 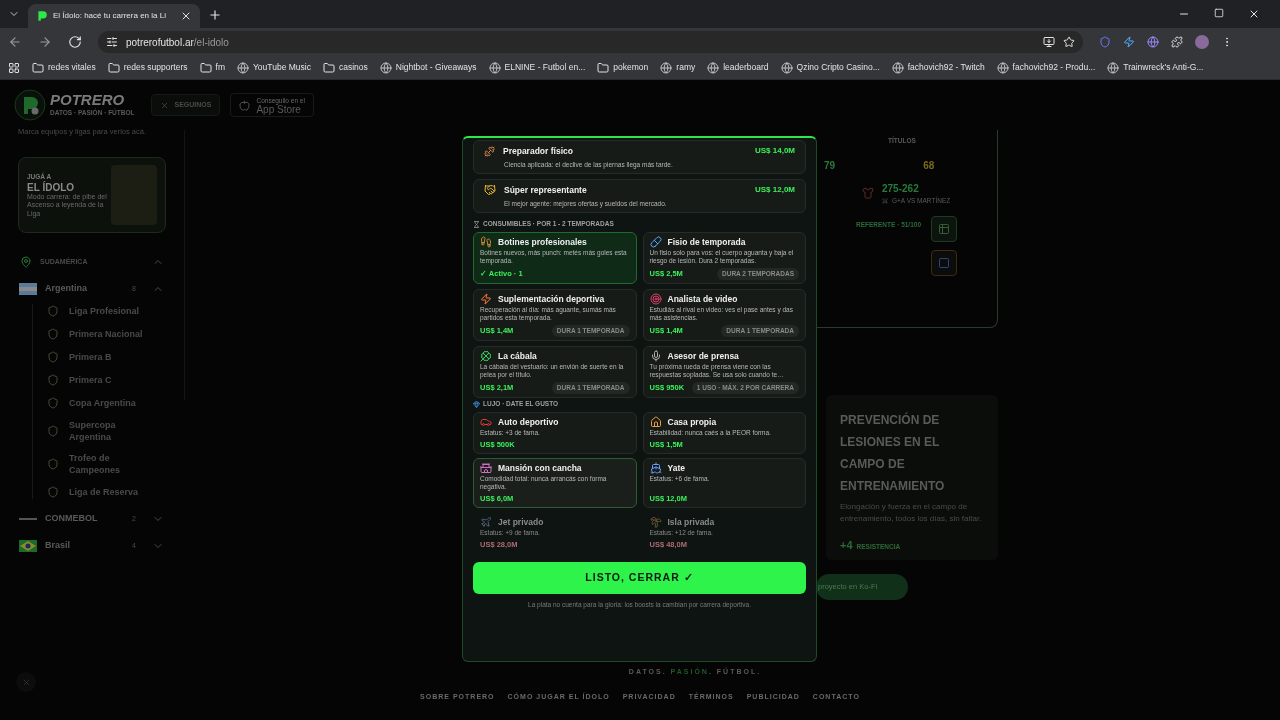 I want to click on close-button: LISTO, CERRAR ✓, so click(x=639, y=577).